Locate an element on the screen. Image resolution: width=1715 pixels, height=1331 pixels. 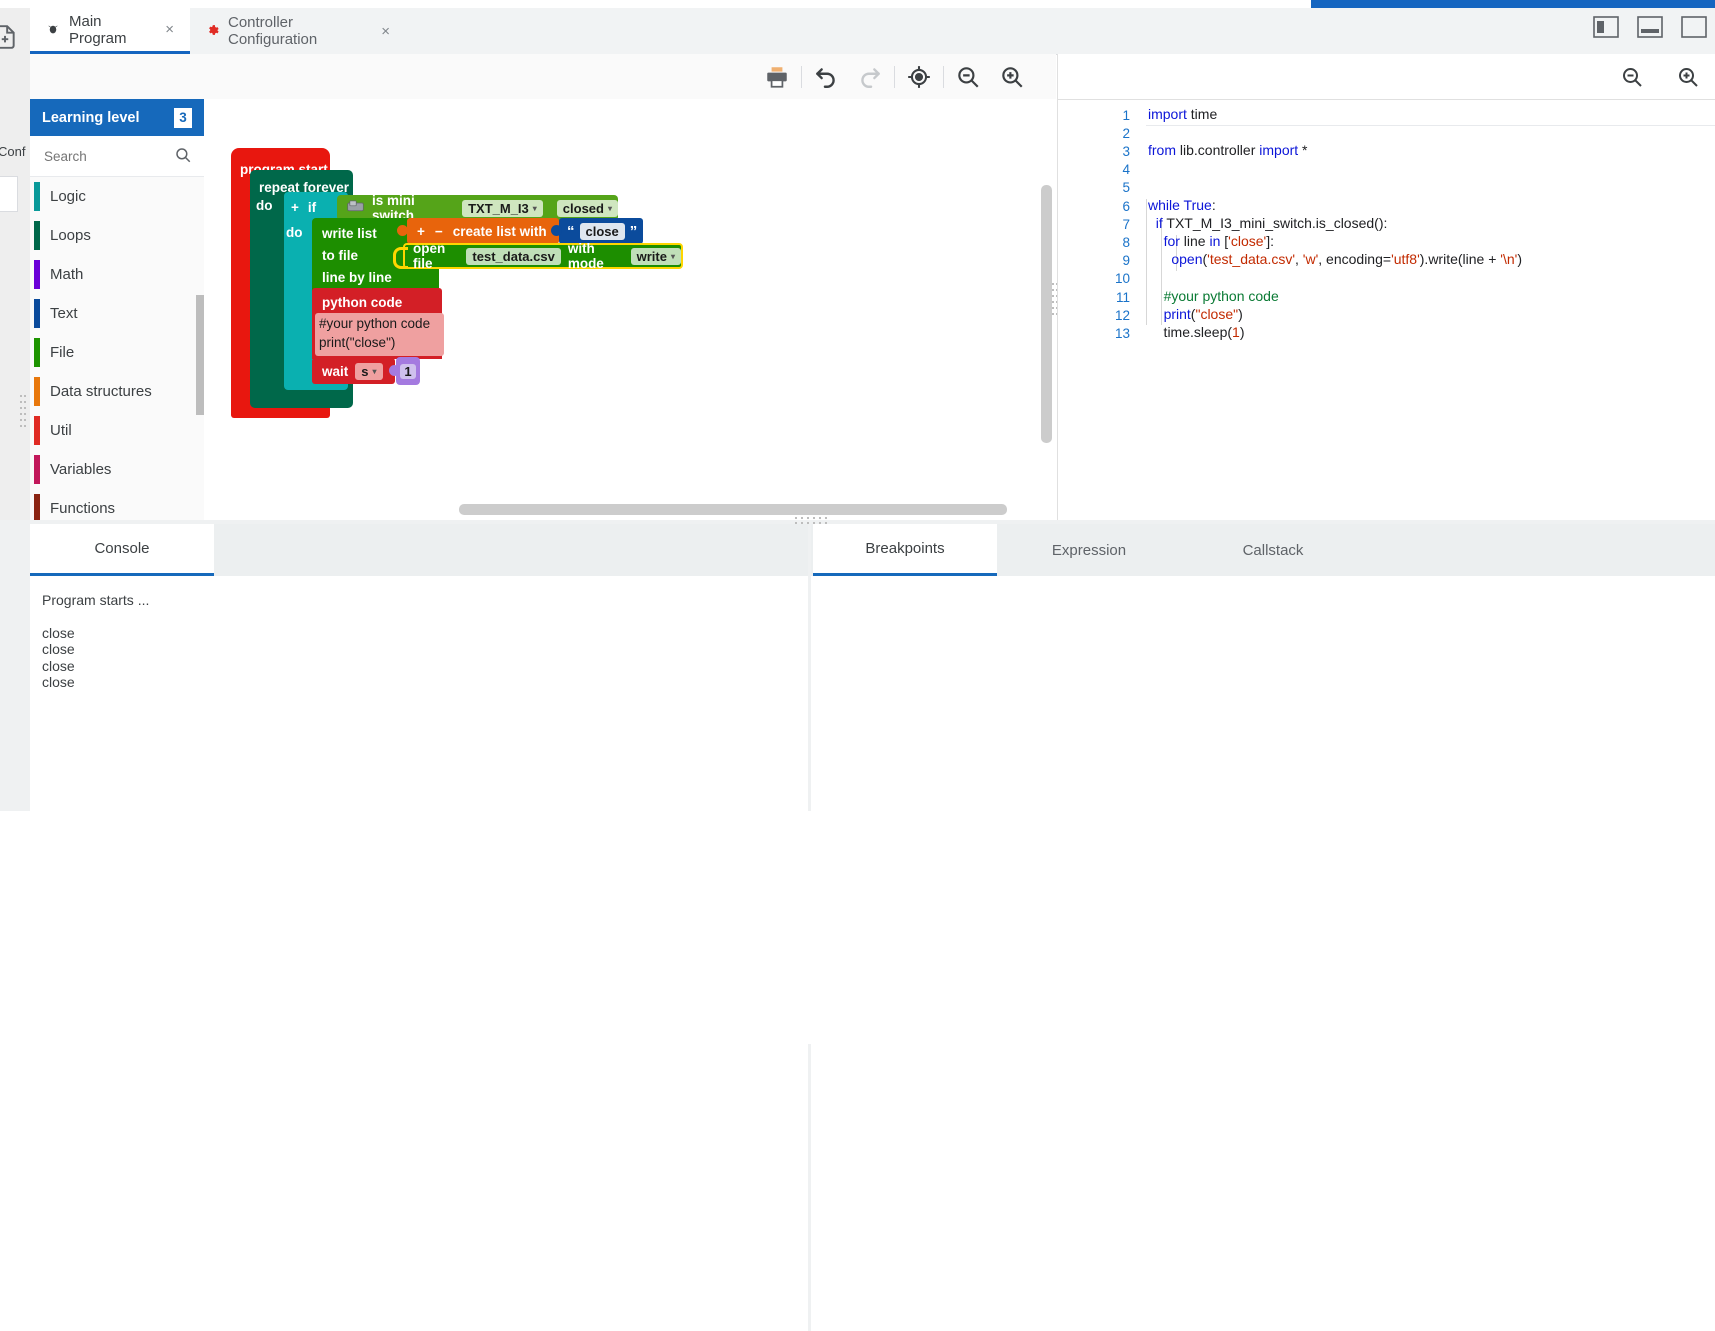
code-line: time.sleep(1) is located at coordinates (1196, 332).